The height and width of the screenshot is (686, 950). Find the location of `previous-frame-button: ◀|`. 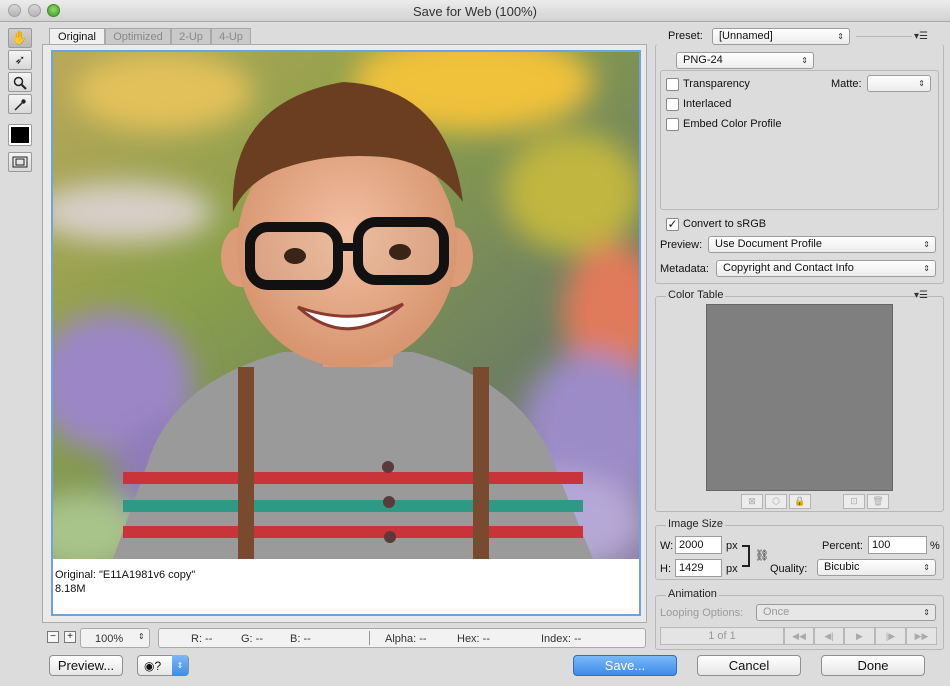

previous-frame-button: ◀| is located at coordinates (829, 636).